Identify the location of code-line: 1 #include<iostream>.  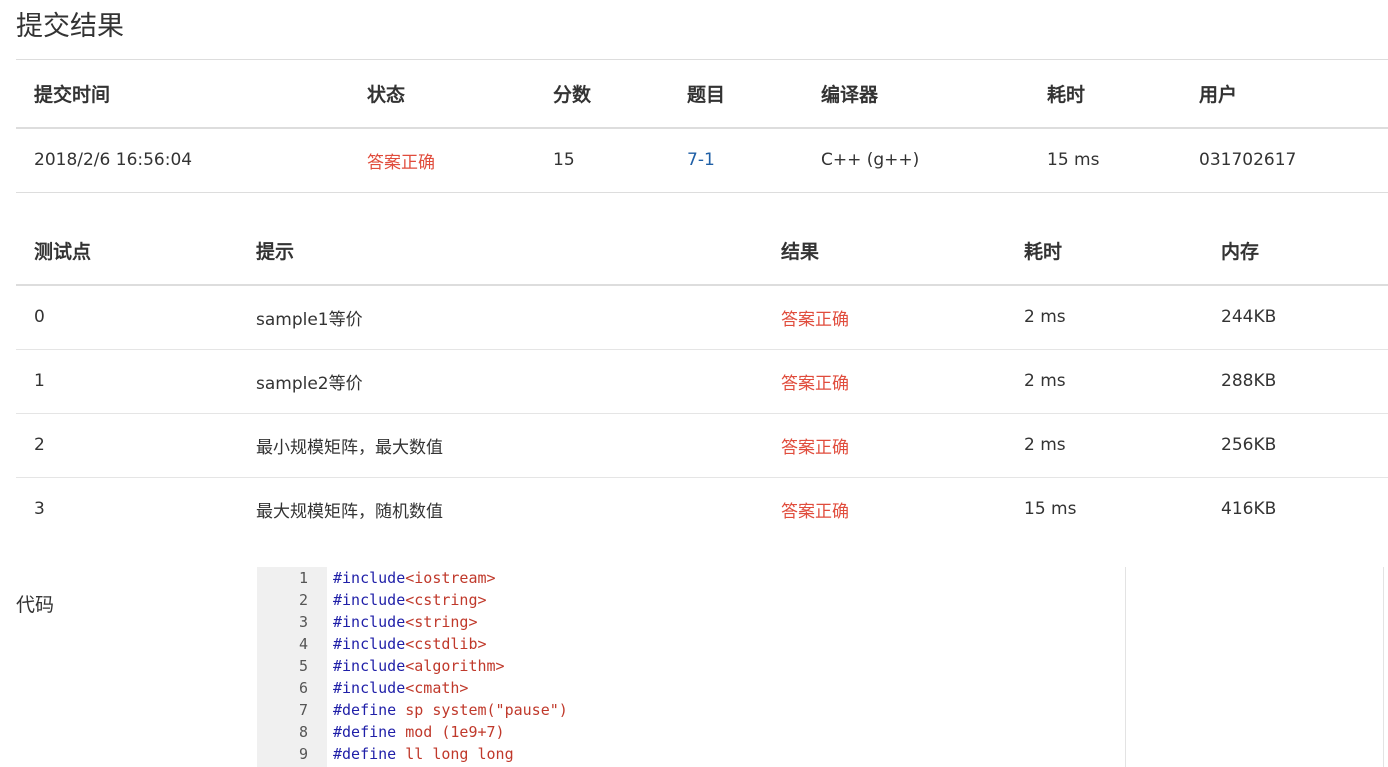
(691, 578).